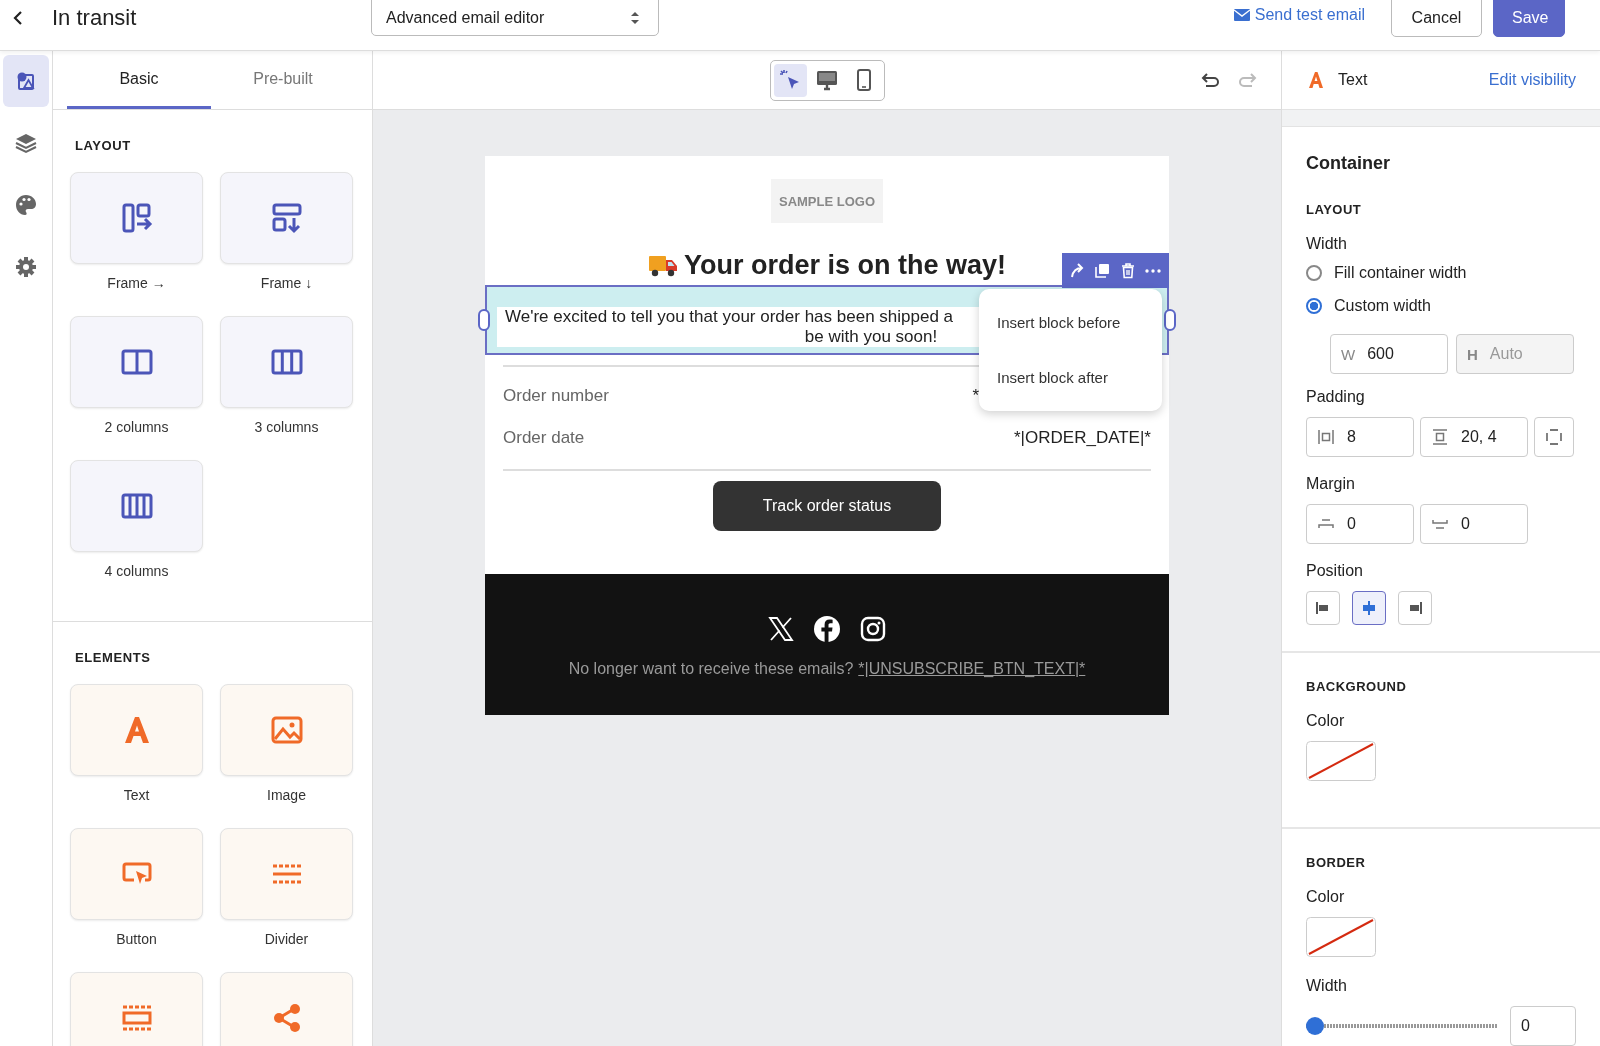 The width and height of the screenshot is (1600, 1046). I want to click on shapes-icon, so click(26, 81).